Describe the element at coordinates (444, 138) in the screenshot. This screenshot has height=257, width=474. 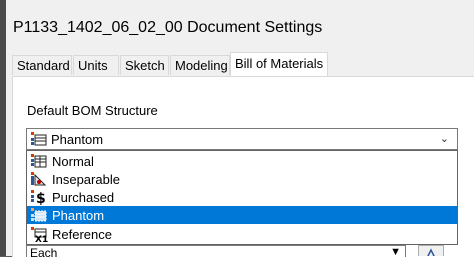
I see `chevron-down-icon: ⌄` at that location.